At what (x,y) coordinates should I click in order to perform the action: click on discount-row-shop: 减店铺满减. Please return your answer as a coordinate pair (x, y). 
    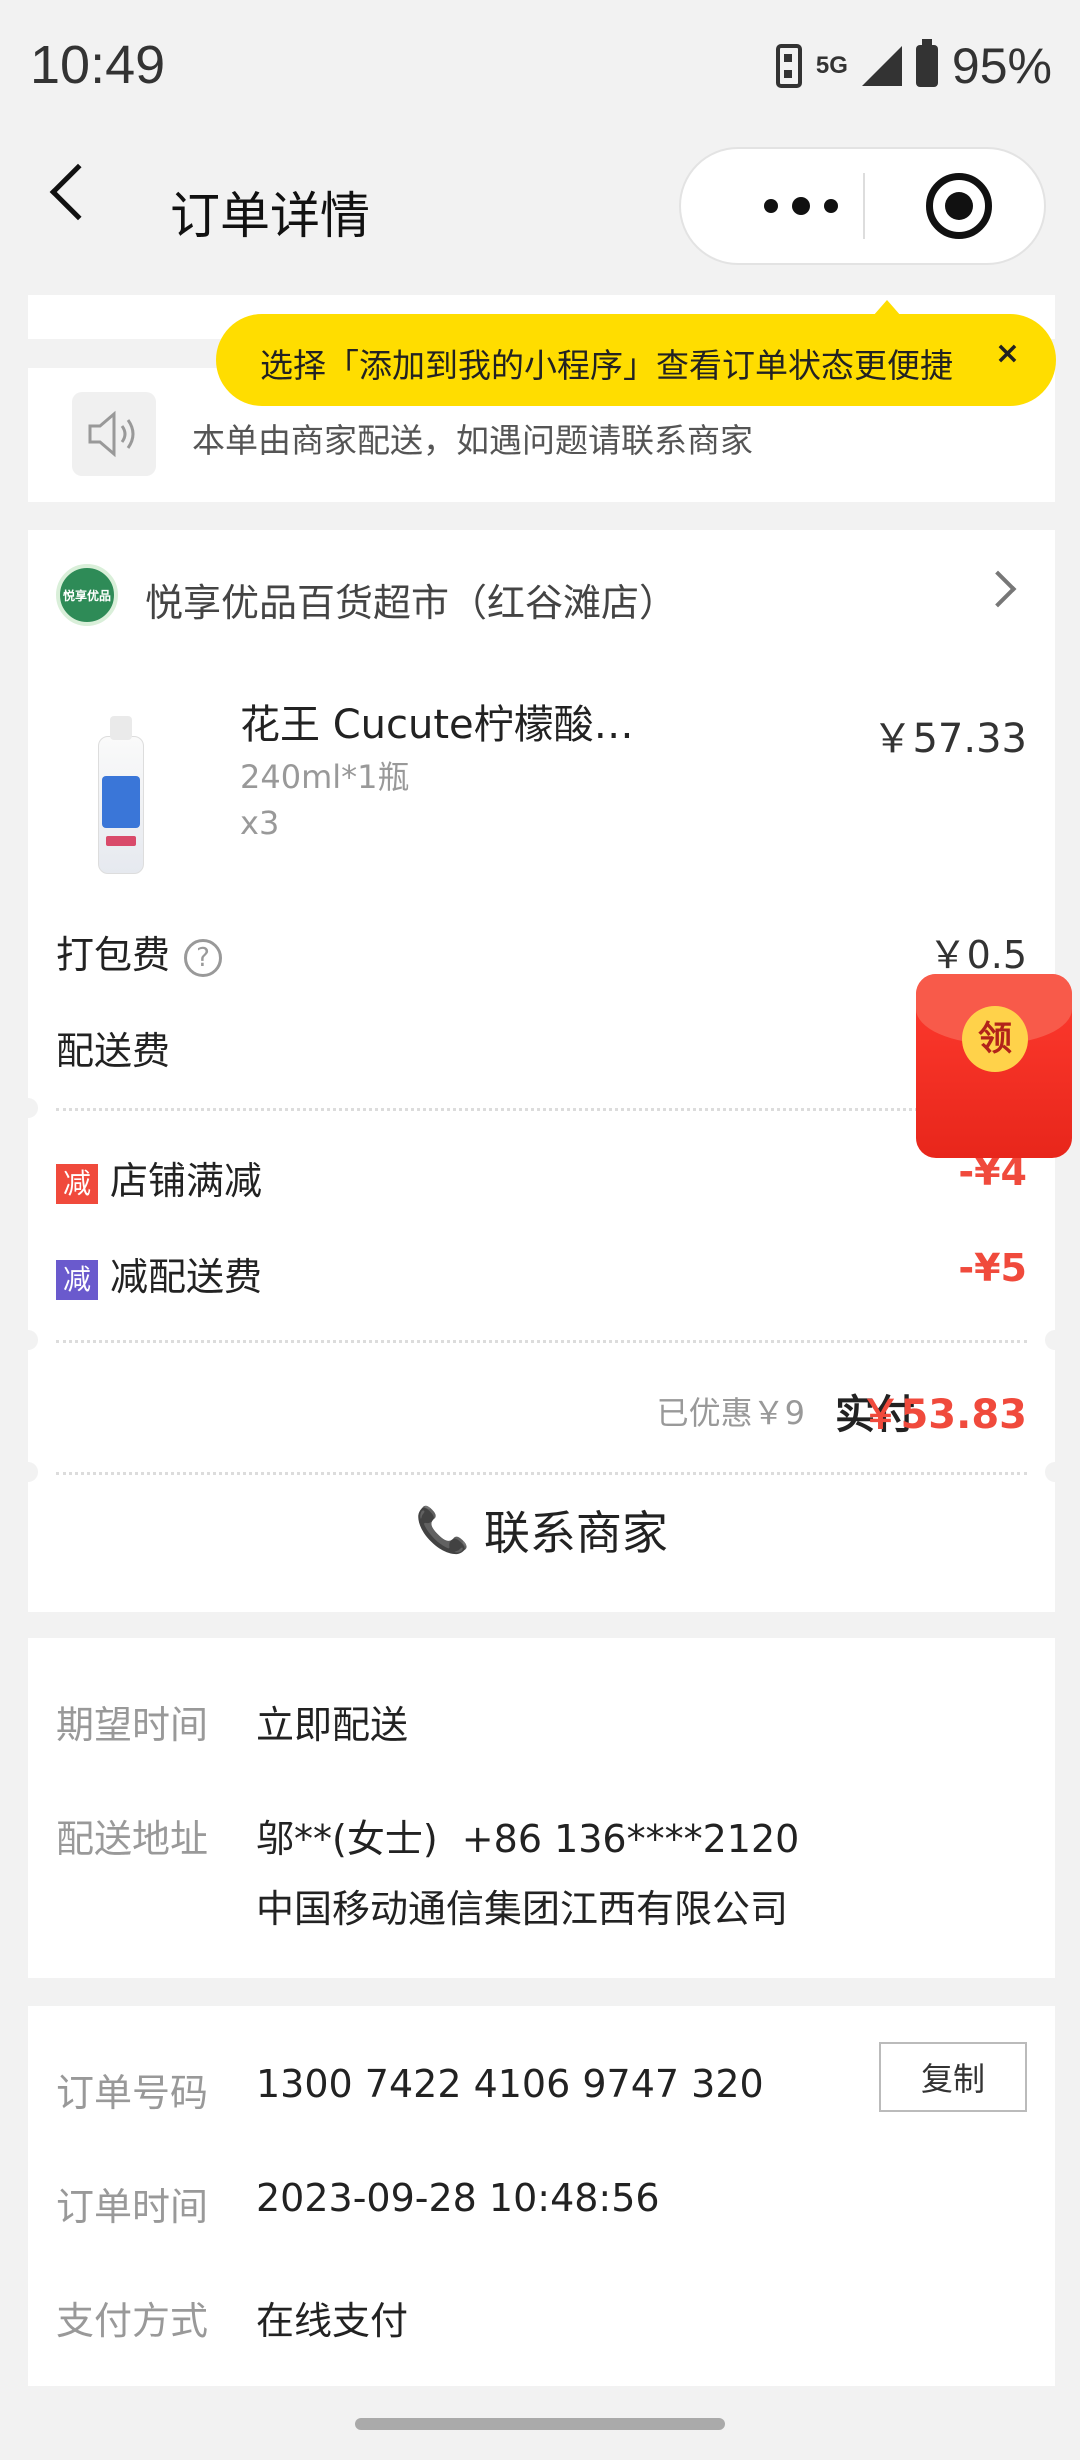
    Looking at the image, I should click on (159, 1177).